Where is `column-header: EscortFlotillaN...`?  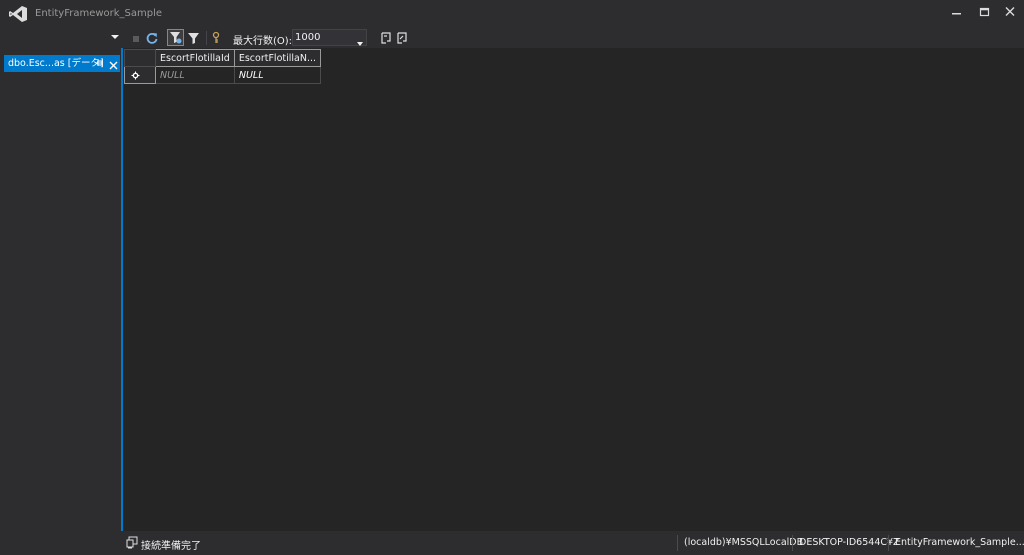 column-header: EscortFlotillaN... is located at coordinates (277, 58).